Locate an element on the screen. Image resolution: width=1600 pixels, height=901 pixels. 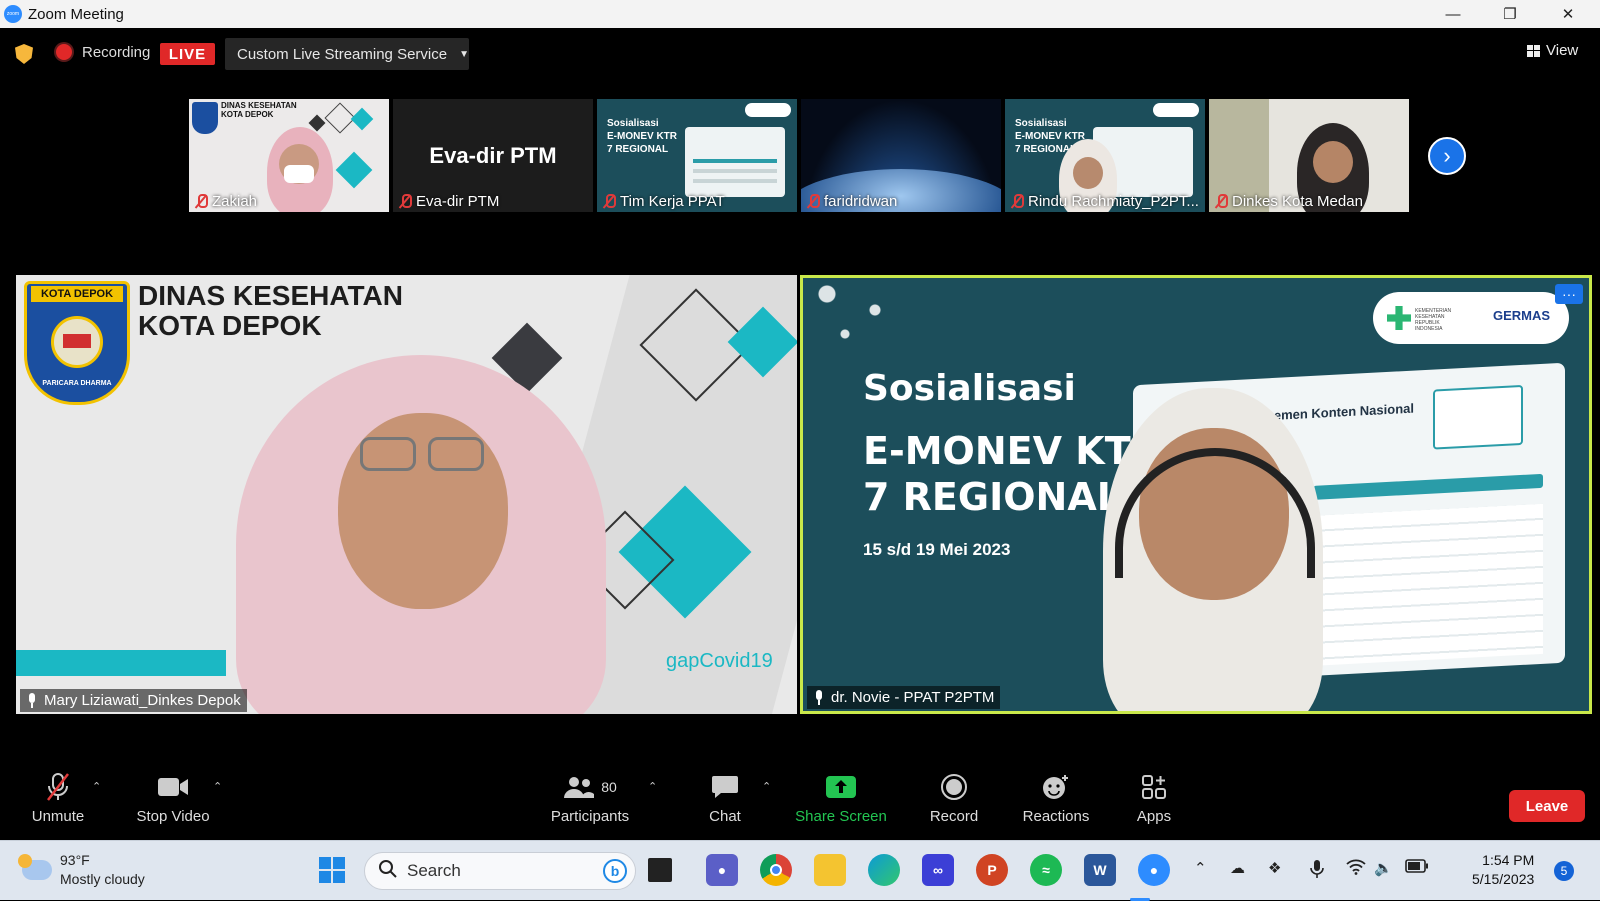
word-icon: W is located at coordinates (1100, 870).